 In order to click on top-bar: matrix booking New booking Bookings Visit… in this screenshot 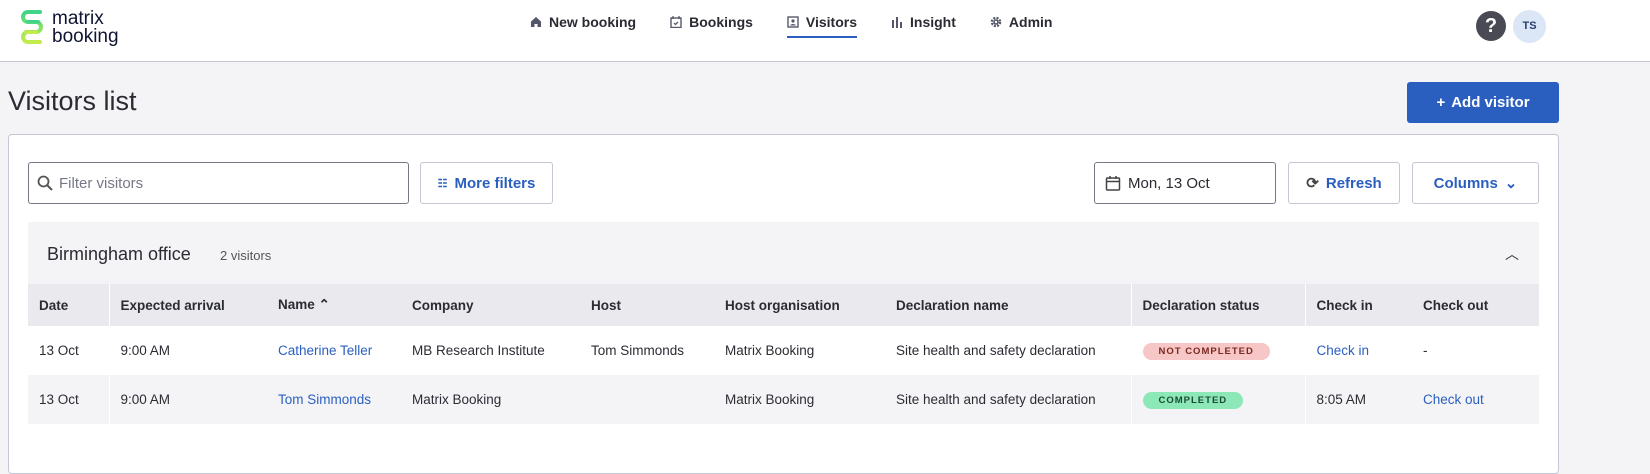, I will do `click(825, 31)`.